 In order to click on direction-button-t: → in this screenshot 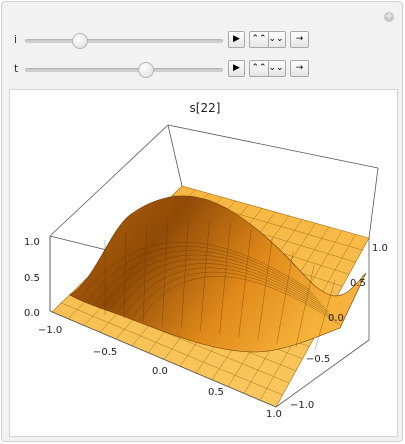, I will do `click(299, 68)`.